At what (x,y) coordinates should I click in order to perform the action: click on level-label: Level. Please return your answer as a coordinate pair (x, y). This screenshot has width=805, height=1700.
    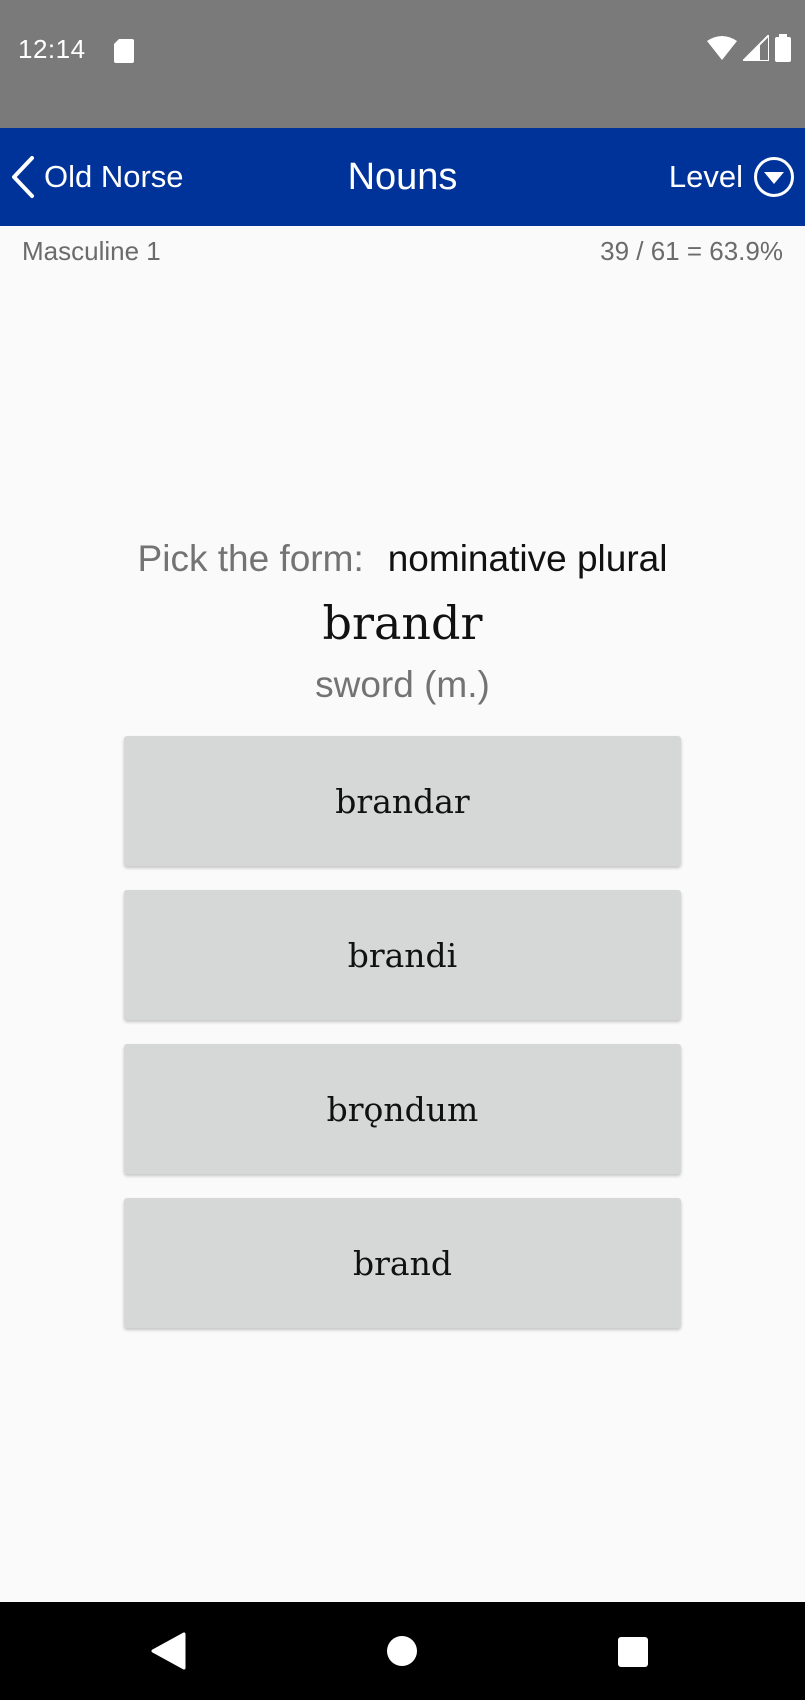
    Looking at the image, I should click on (705, 176).